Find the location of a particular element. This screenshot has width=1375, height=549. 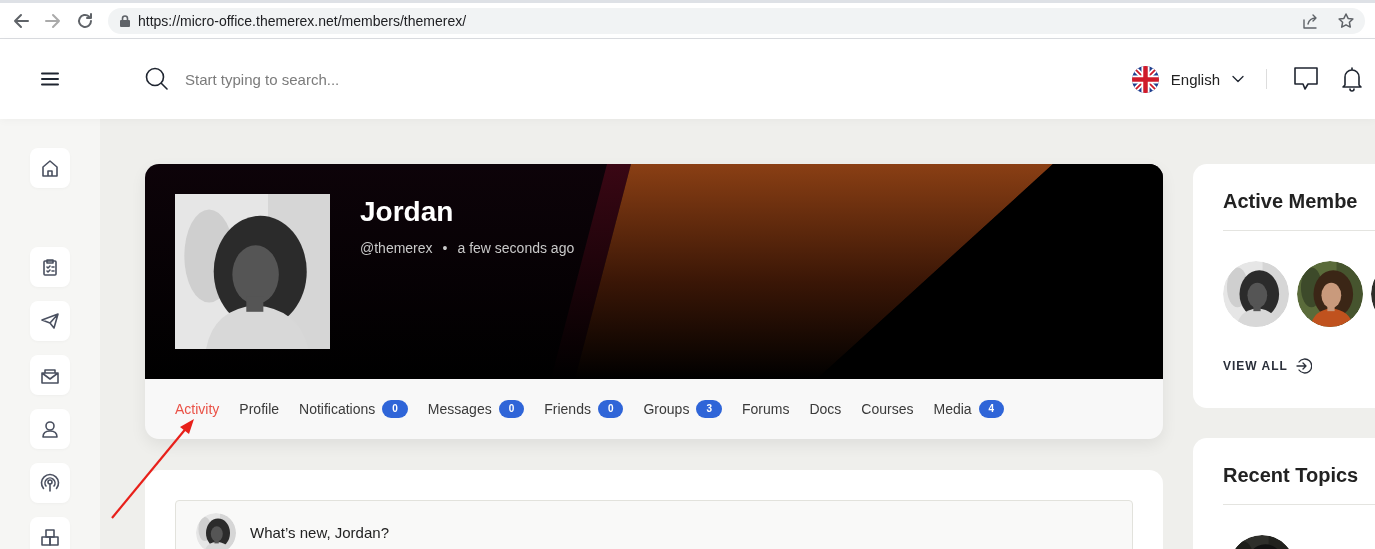

groups-button is located at coordinates (50, 533).